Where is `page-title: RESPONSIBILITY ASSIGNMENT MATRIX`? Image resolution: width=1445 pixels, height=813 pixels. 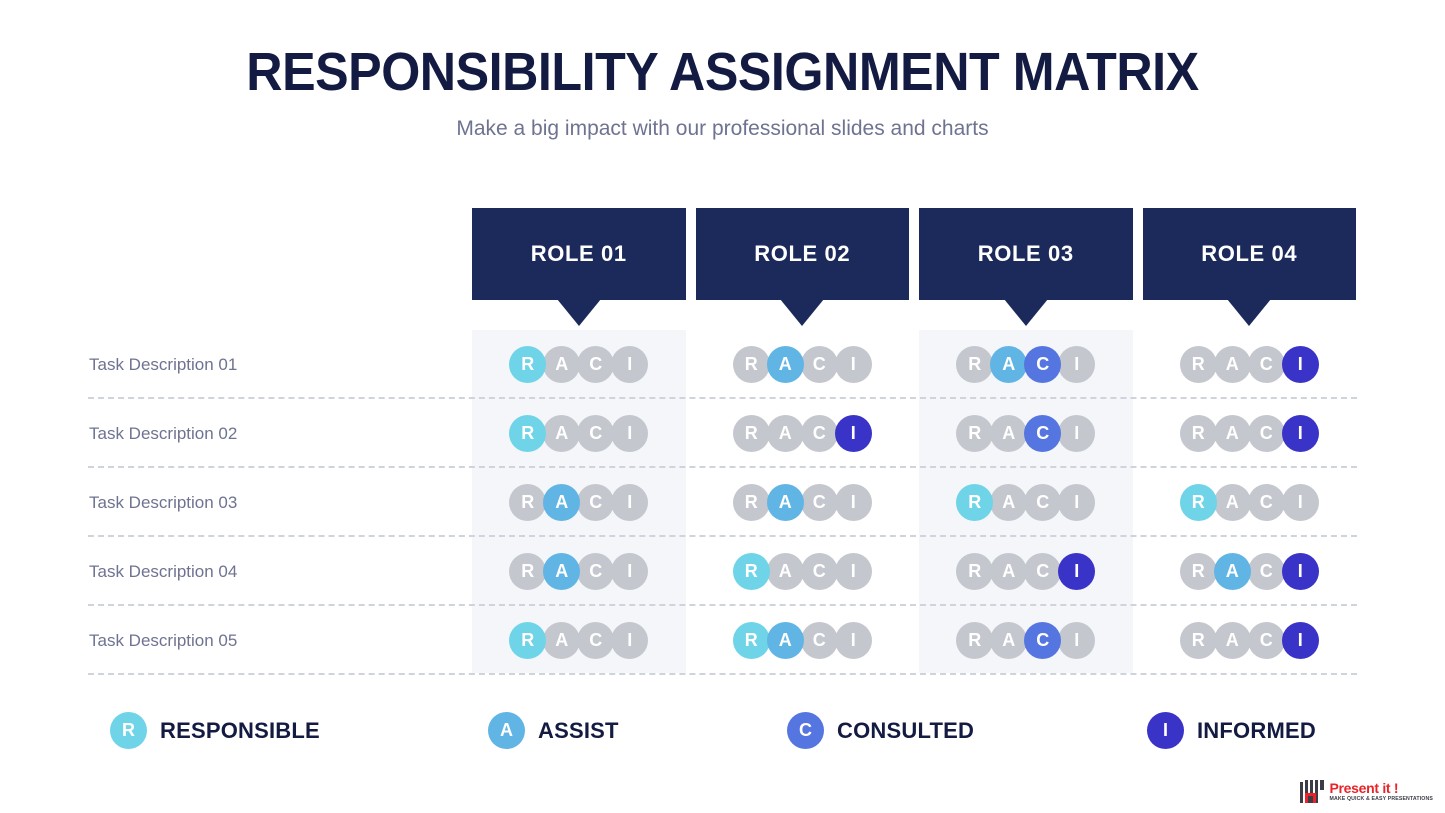
page-title: RESPONSIBILITY ASSIGNMENT MATRIX is located at coordinates (722, 72).